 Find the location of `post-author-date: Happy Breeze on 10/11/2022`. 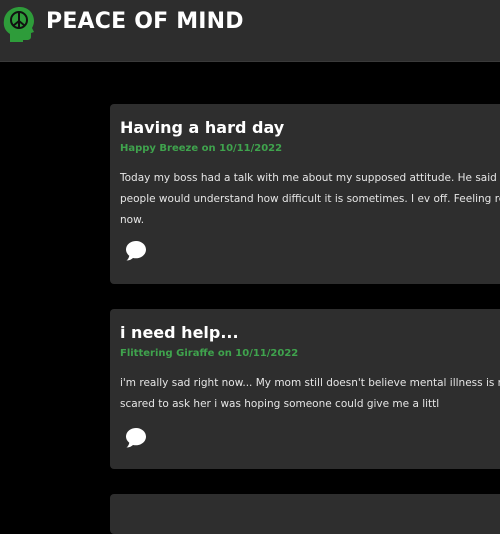

post-author-date: Happy Breeze on 10/11/2022 is located at coordinates (201, 148).